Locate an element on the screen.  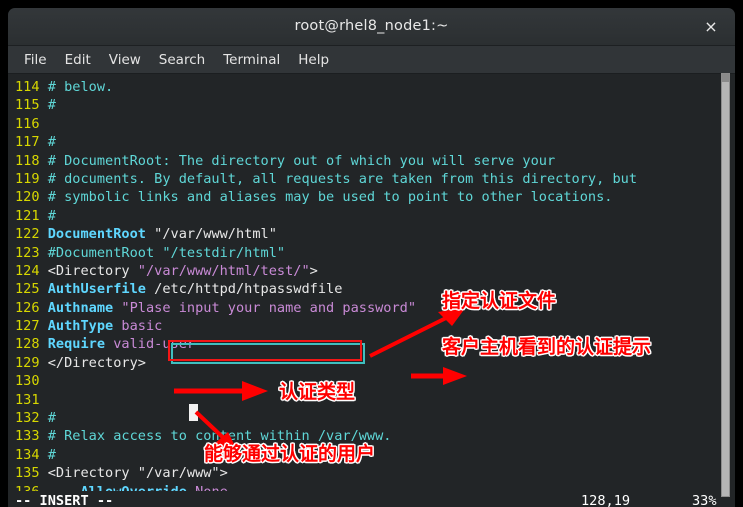
vim-status-line: -- INSERT -- 128,19 33% is located at coordinates (371, 499).